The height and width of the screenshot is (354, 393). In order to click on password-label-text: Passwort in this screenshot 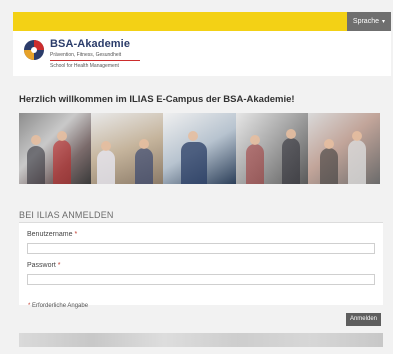, I will do `click(41, 265)`.